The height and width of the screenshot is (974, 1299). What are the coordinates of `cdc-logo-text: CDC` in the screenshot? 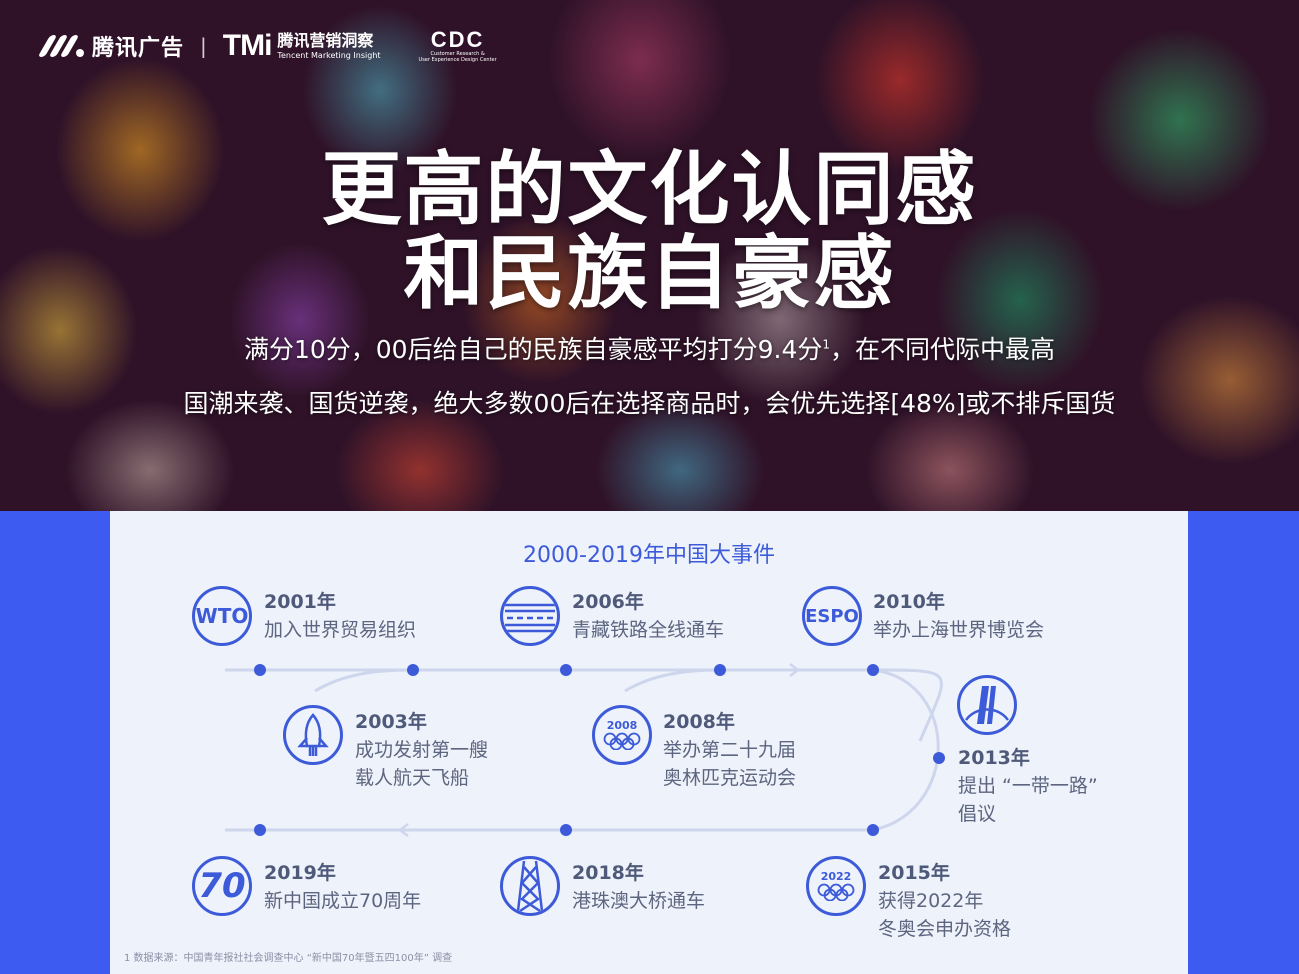 It's located at (457, 39).